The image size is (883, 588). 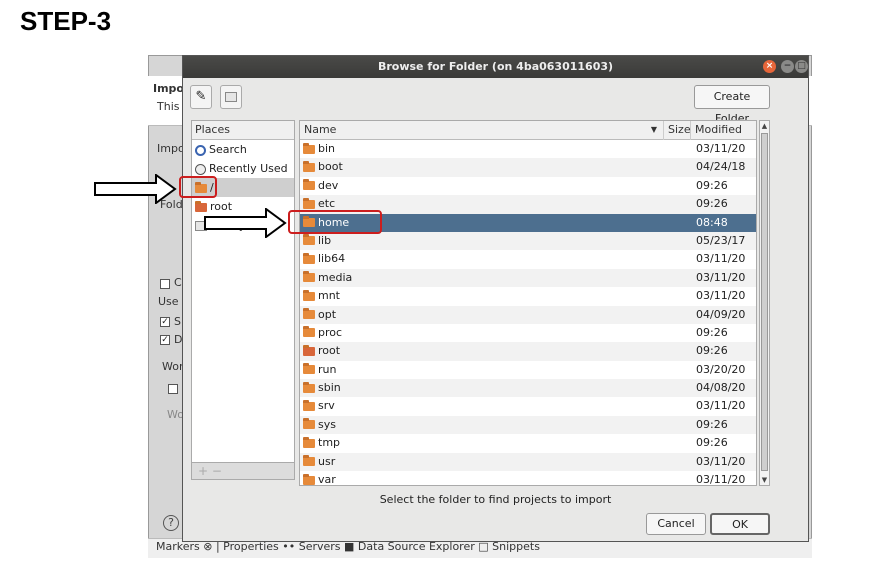 What do you see at coordinates (676, 524) in the screenshot?
I see `cancel-button: Cancel` at bounding box center [676, 524].